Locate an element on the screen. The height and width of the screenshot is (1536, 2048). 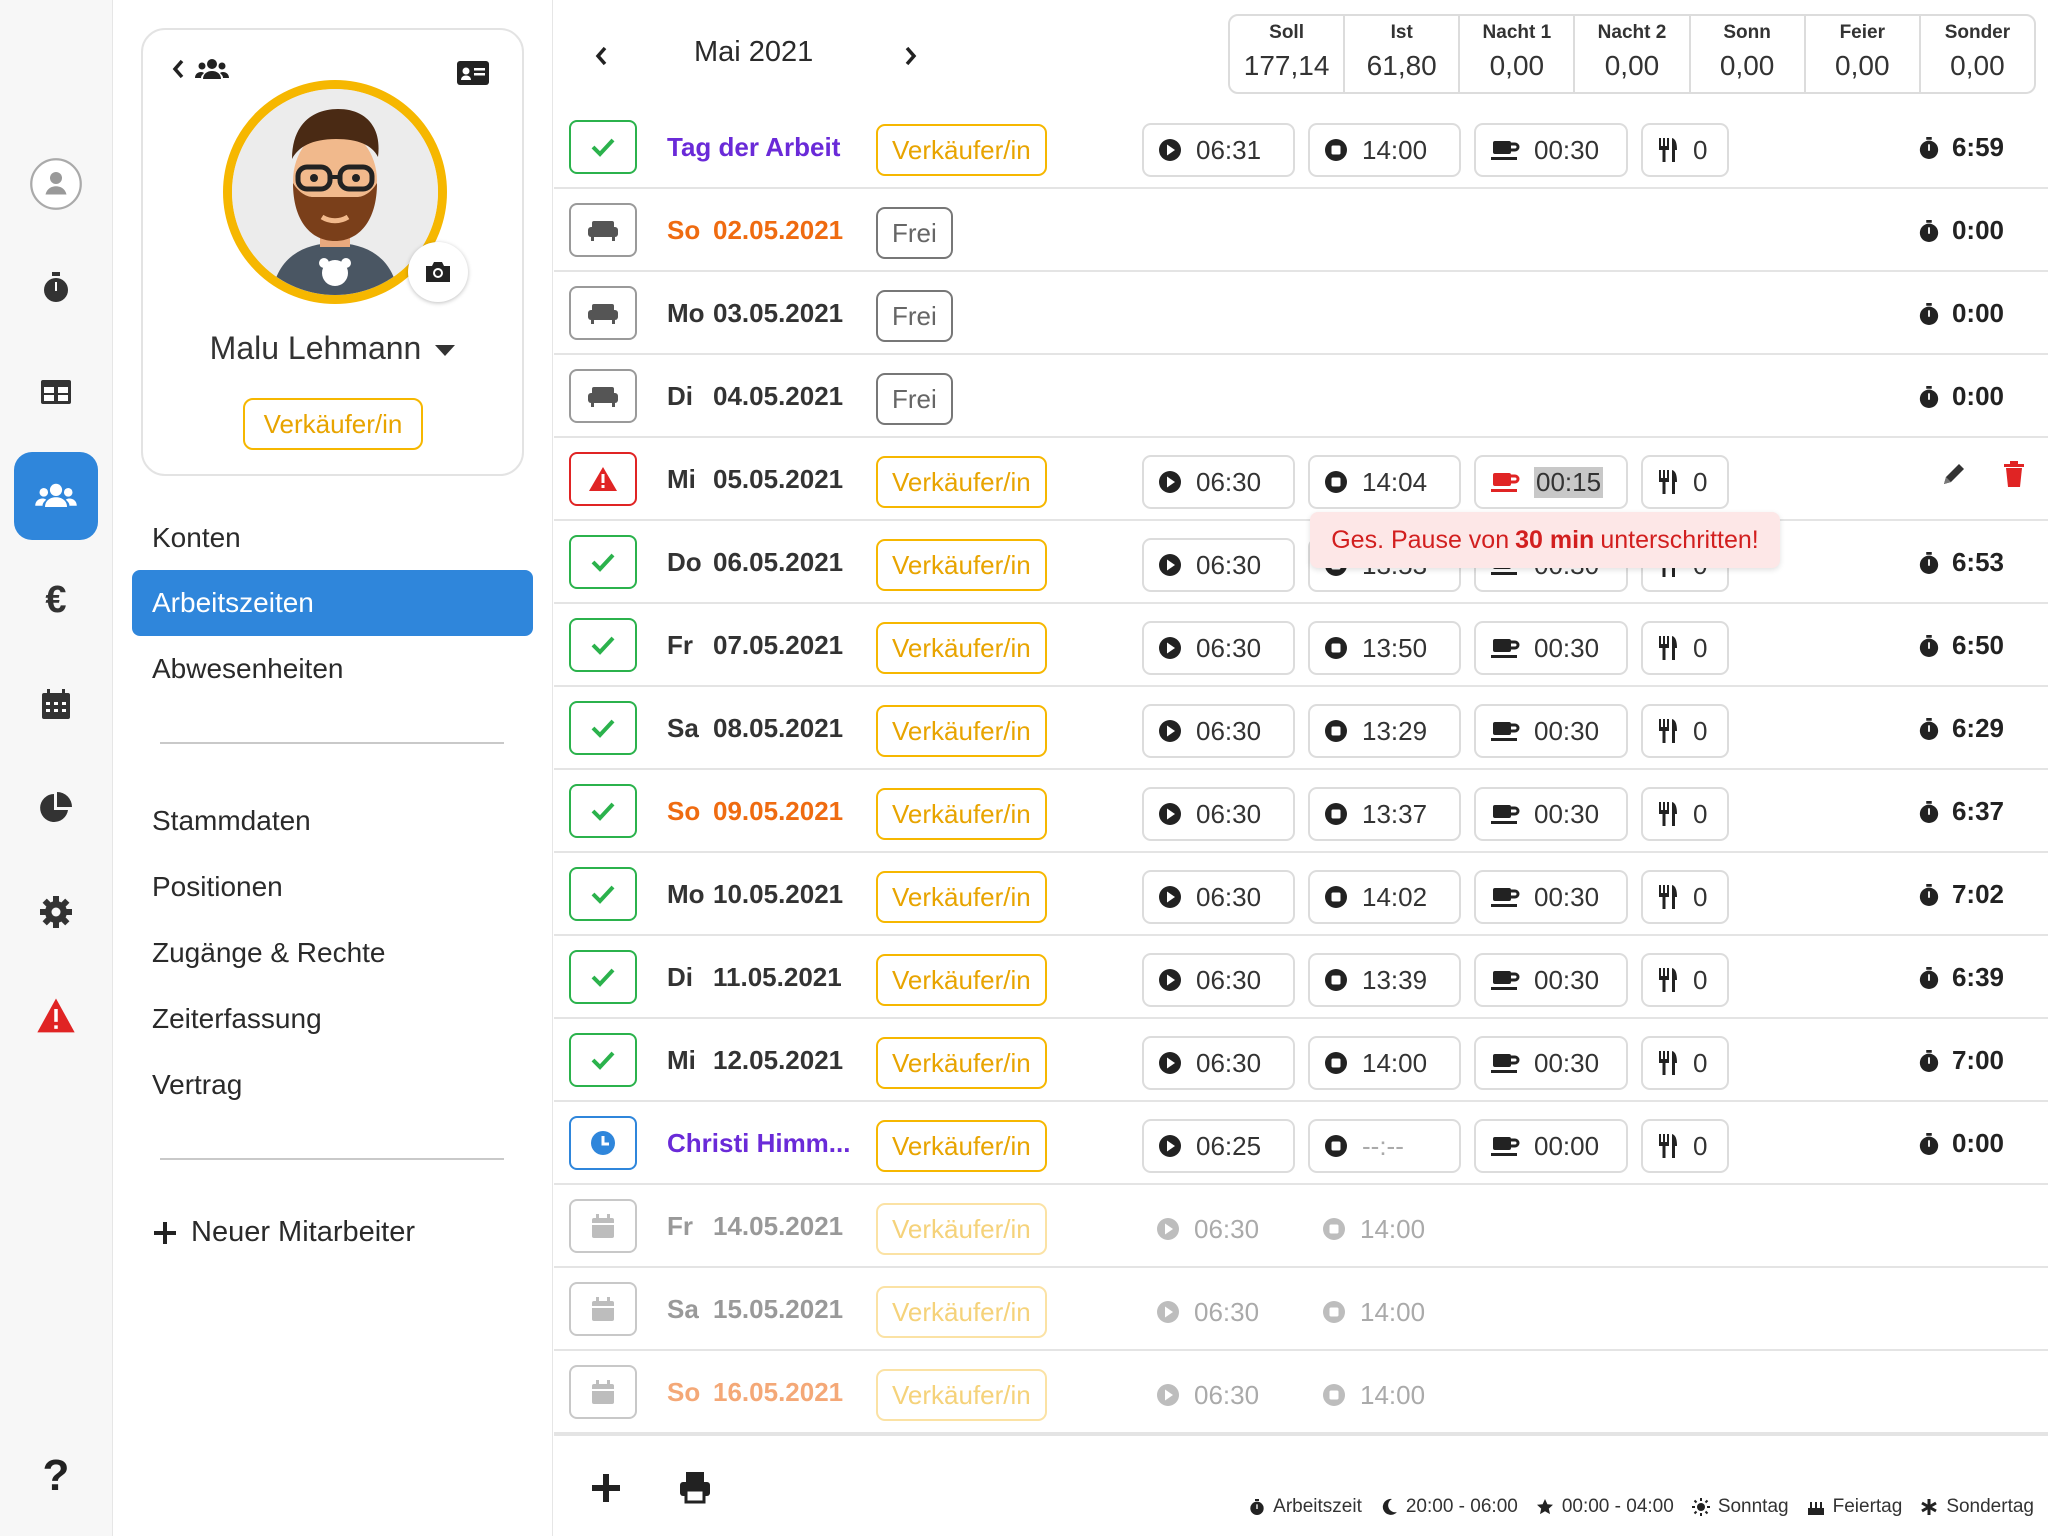
table-row: Mo 03.05.2021 Frei 0:00 is located at coordinates (1301, 313).